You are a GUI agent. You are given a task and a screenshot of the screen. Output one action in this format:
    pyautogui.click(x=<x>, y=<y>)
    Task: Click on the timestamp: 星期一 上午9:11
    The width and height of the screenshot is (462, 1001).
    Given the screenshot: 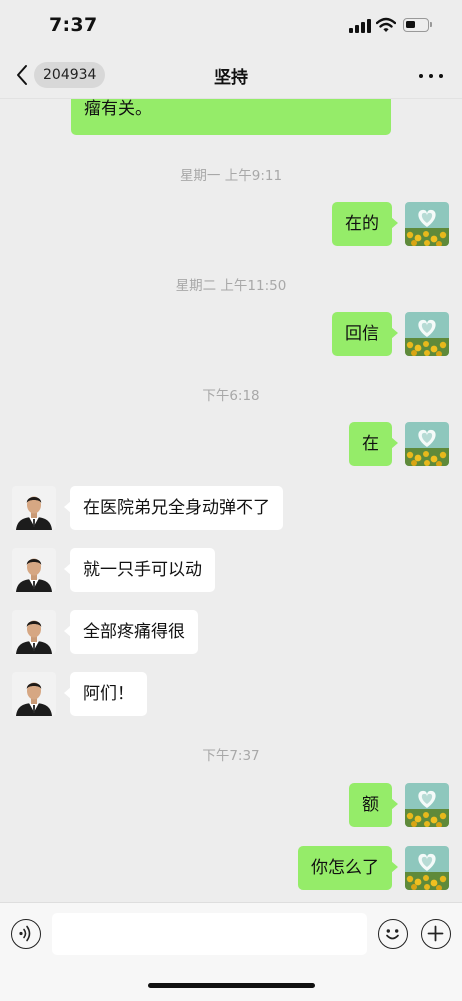 What is the action you would take?
    pyautogui.click(x=231, y=176)
    